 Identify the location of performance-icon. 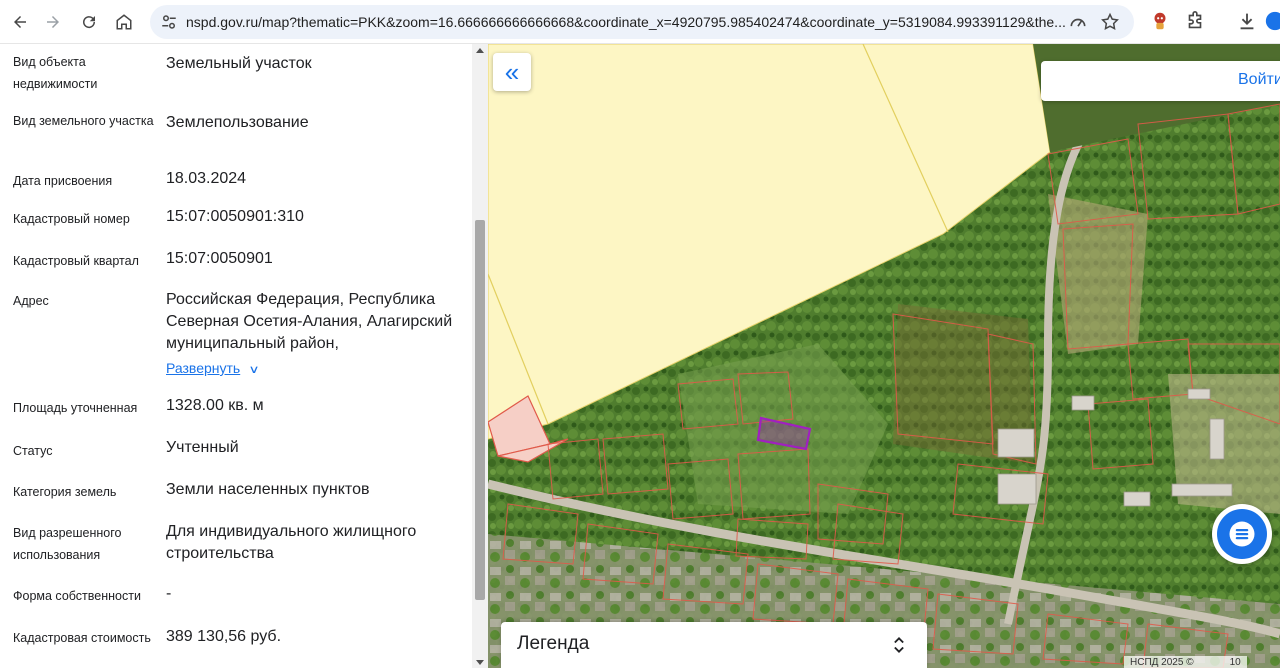
(1078, 22).